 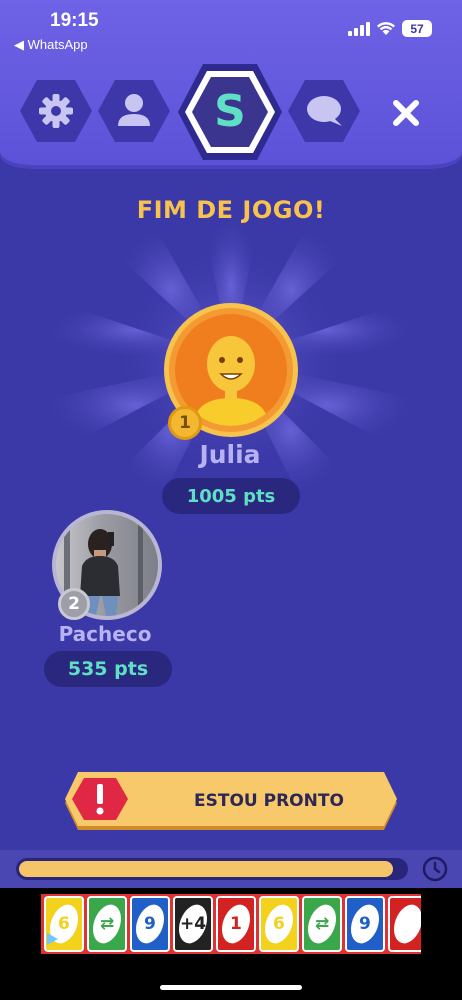 What do you see at coordinates (324, 111) in the screenshot?
I see `tab-chat` at bounding box center [324, 111].